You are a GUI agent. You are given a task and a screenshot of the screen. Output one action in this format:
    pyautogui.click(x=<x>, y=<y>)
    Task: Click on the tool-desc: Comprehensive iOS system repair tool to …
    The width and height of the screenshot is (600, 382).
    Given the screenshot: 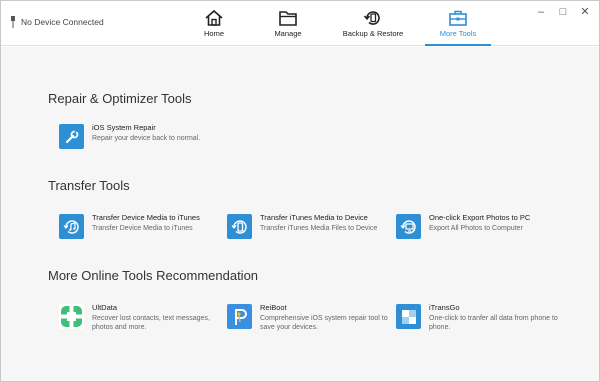 What is the action you would take?
    pyautogui.click(x=324, y=323)
    